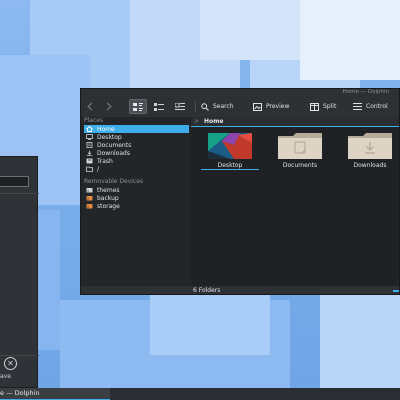 This screenshot has height=400, width=400. Describe the element at coordinates (109, 137) in the screenshot. I see `sidebar-item-label: Desktop` at that location.